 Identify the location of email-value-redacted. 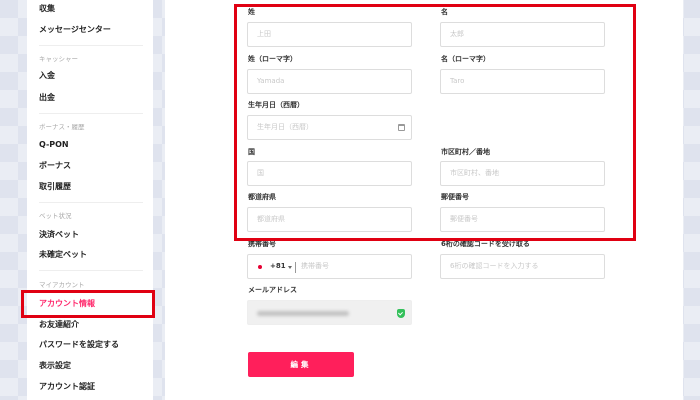
(303, 313).